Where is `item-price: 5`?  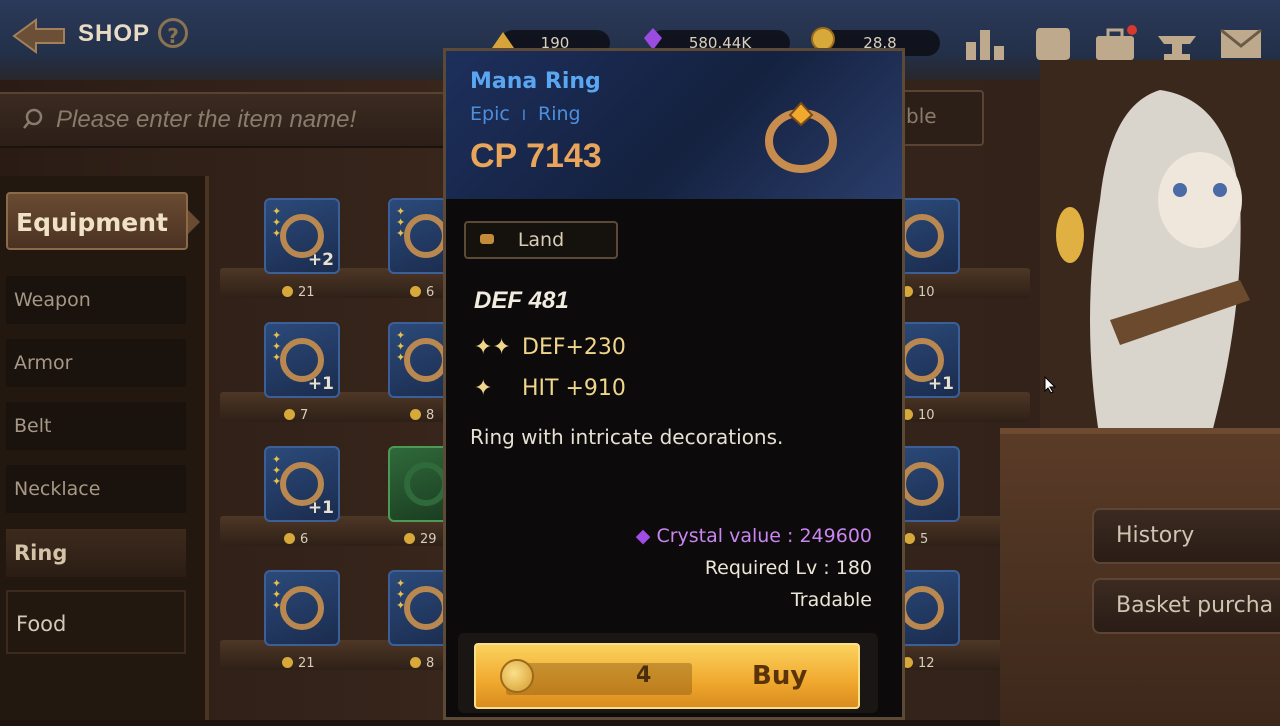
item-price: 5 is located at coordinates (916, 539).